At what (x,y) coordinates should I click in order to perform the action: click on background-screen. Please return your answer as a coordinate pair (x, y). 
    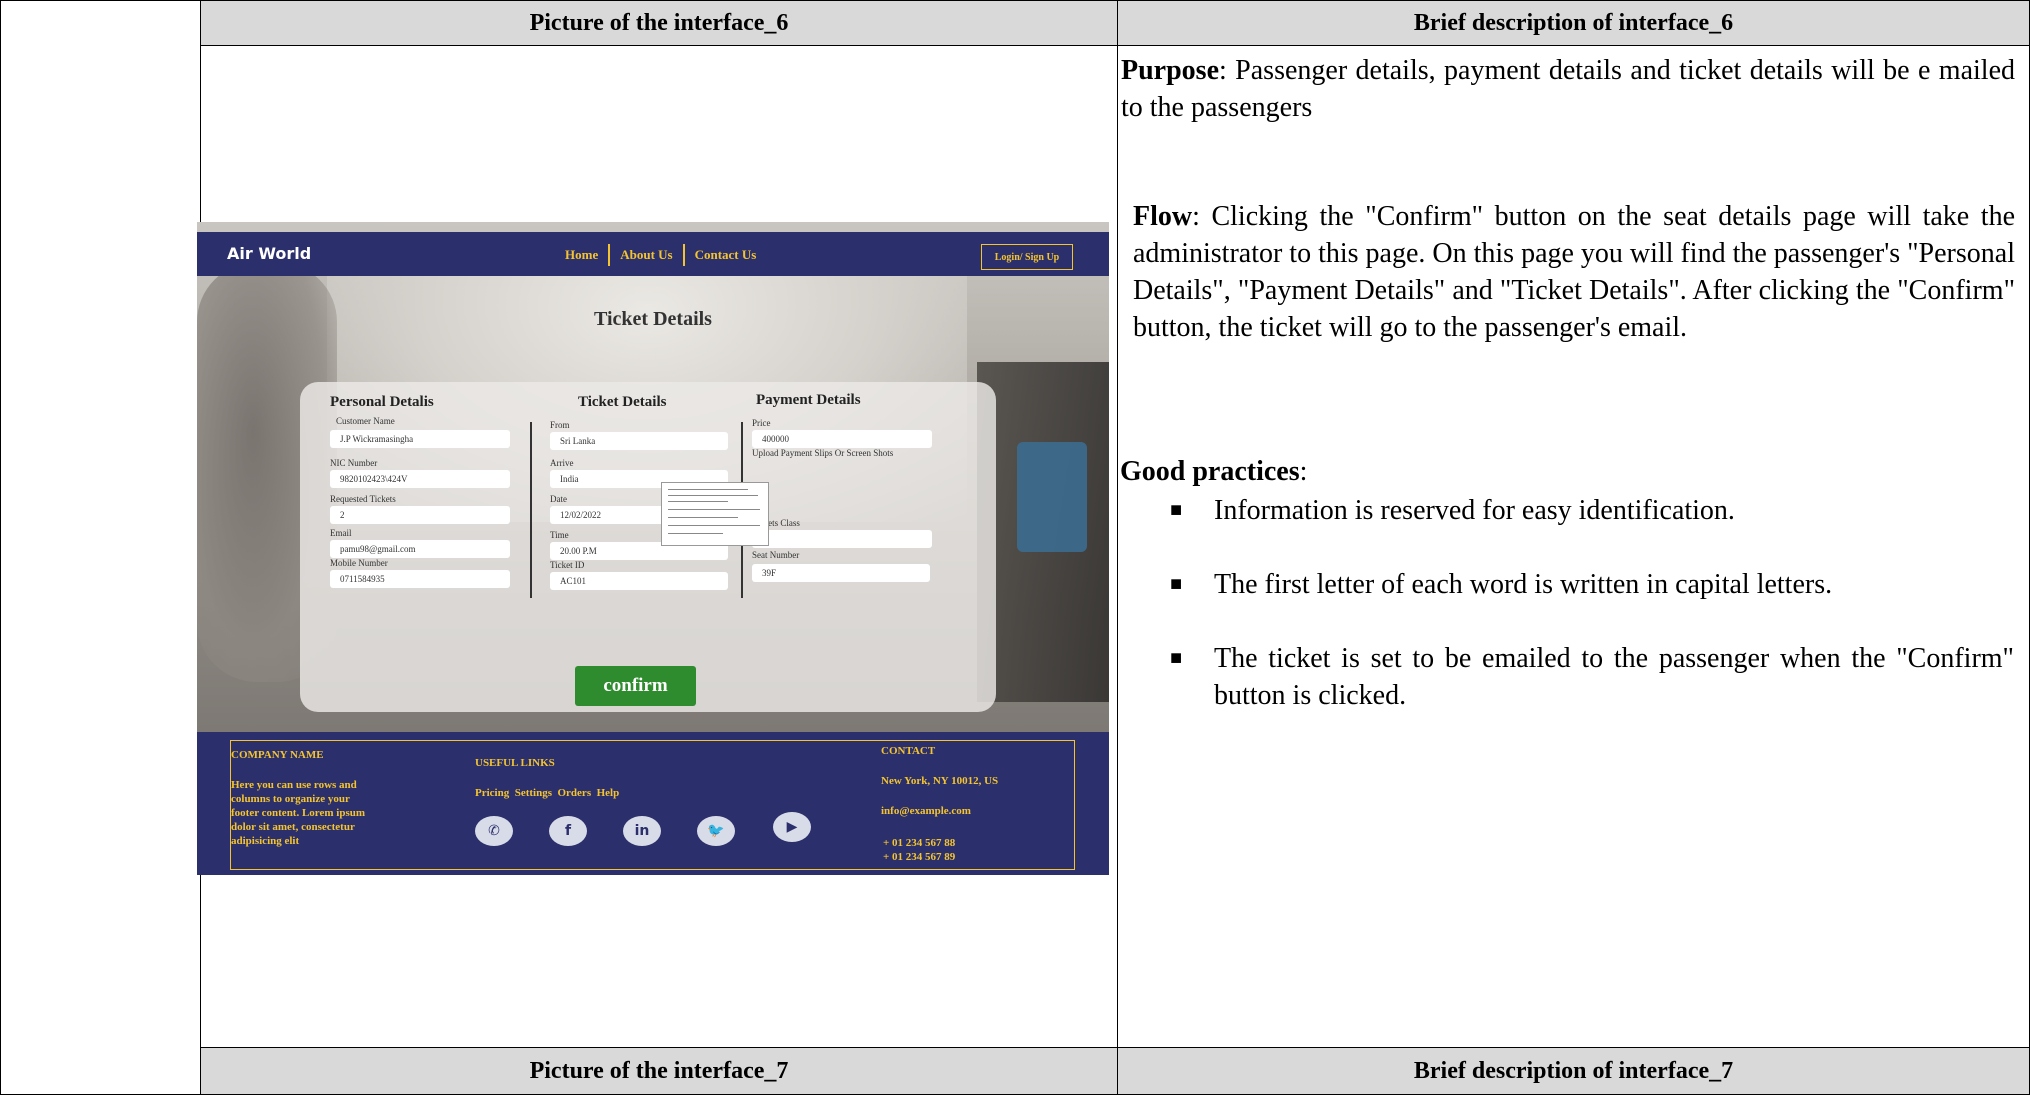
    Looking at the image, I should click on (1052, 497).